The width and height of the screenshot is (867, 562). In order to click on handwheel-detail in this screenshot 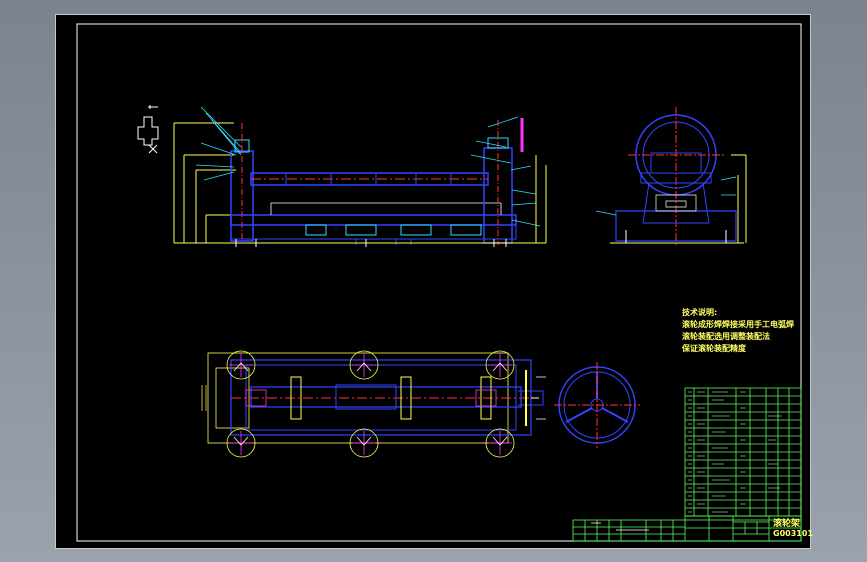, I will do `click(597, 405)`.